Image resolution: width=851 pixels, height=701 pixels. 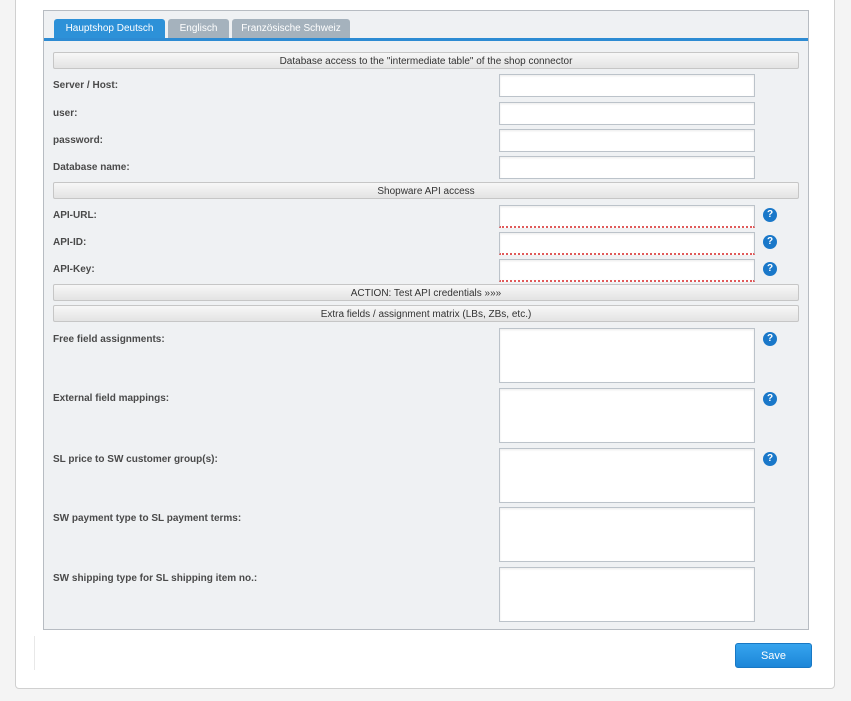 I want to click on api-url-label: API-URL:, so click(x=75, y=215).